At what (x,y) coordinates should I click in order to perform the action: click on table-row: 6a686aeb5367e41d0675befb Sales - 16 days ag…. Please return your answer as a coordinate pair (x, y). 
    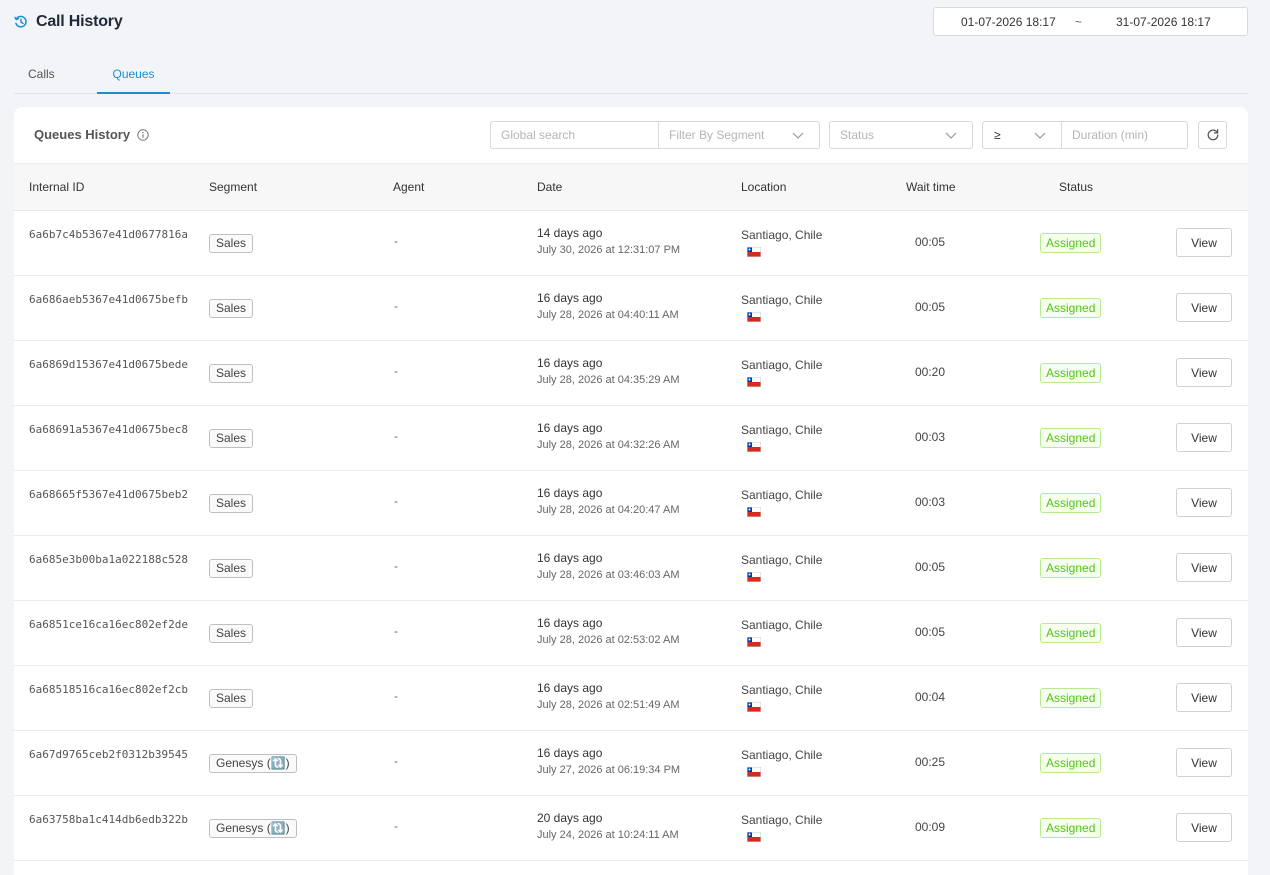
    Looking at the image, I should click on (631, 308).